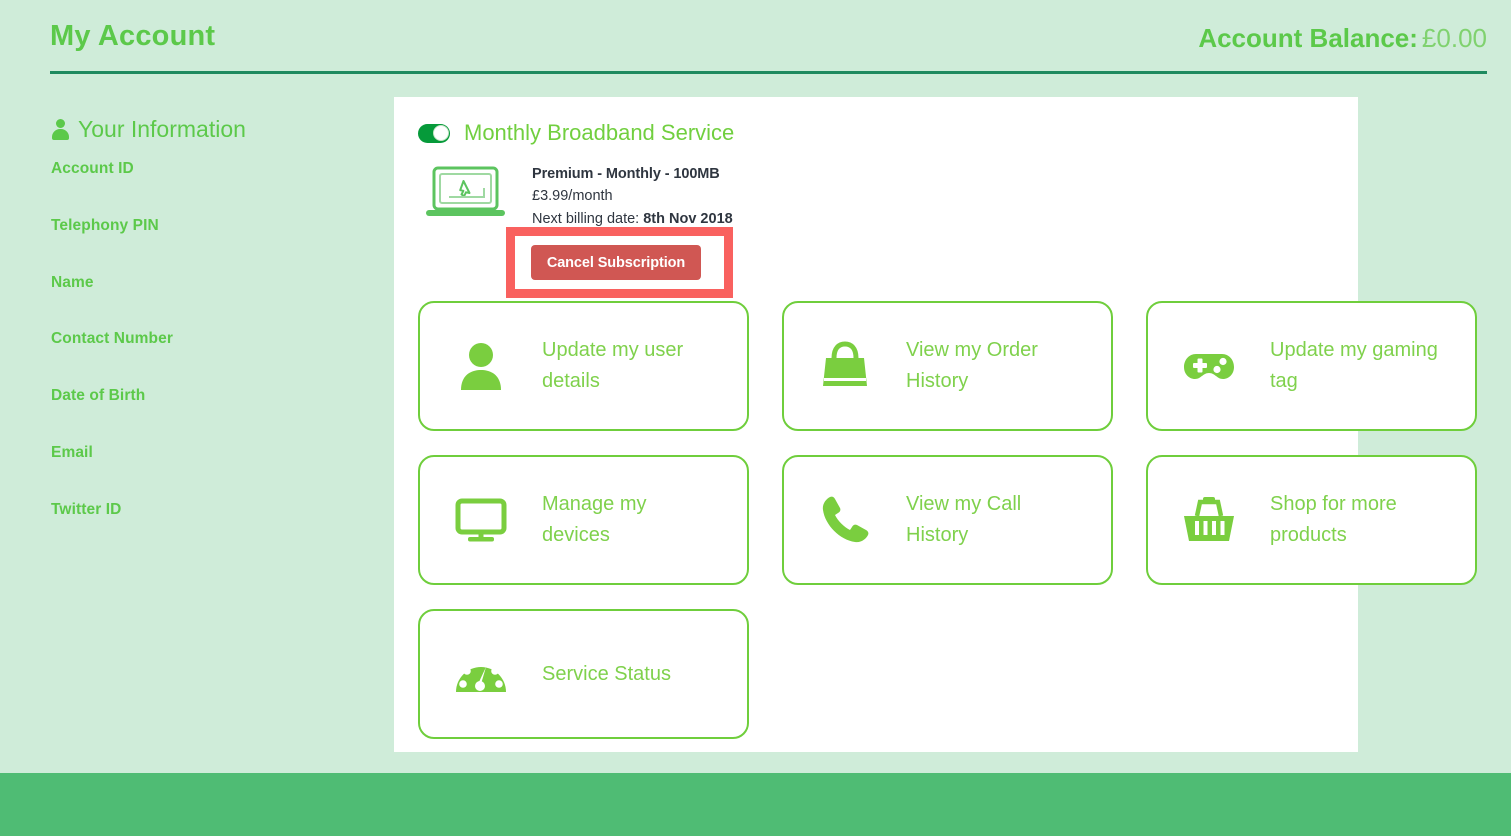  I want to click on card-label: View my Call History, so click(964, 519).